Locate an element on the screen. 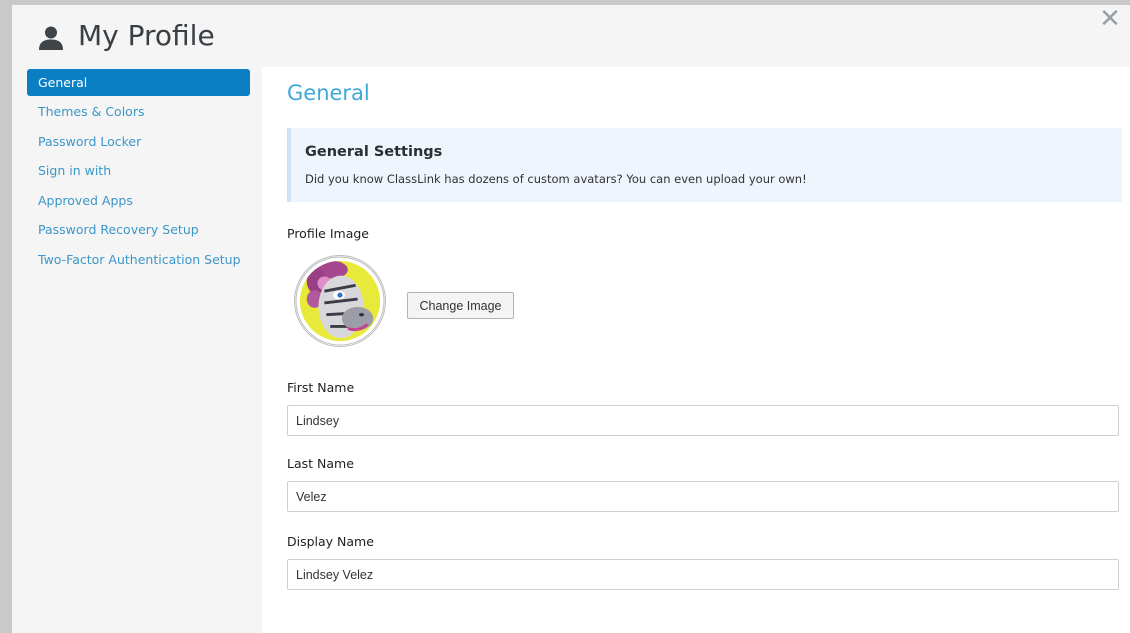 The width and height of the screenshot is (1130, 633). sidebar-item-two-factor-setup: Two-Factor Authentication Setup is located at coordinates (138, 261).